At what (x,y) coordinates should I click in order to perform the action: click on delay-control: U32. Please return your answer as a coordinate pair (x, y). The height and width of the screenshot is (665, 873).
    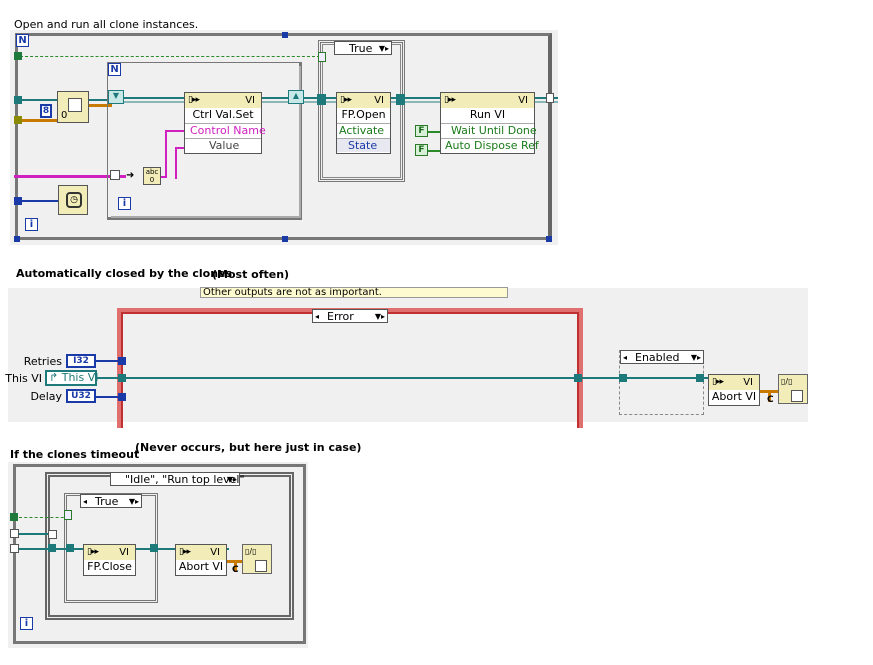
    Looking at the image, I should click on (81, 396).